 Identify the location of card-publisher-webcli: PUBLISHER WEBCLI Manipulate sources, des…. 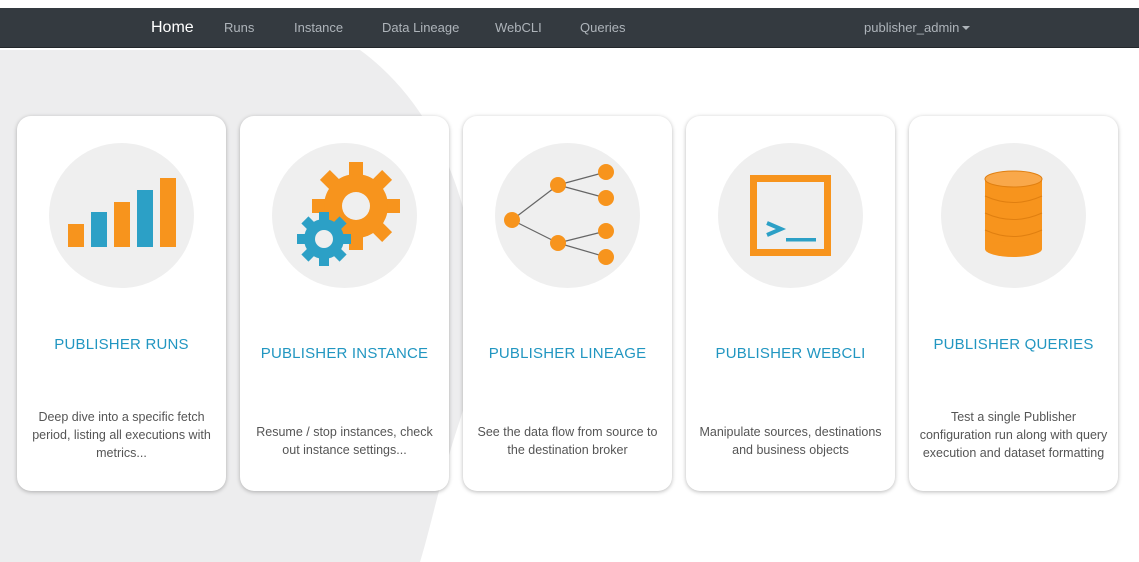
(790, 303).